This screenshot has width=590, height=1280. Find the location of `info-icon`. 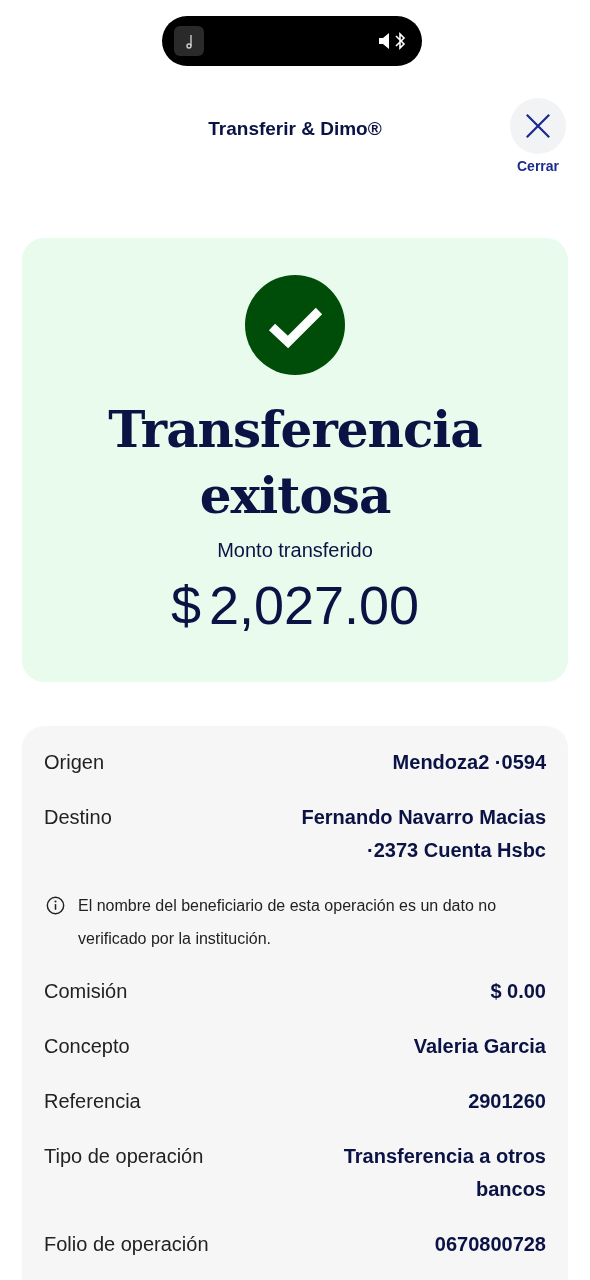

info-icon is located at coordinates (55, 905).